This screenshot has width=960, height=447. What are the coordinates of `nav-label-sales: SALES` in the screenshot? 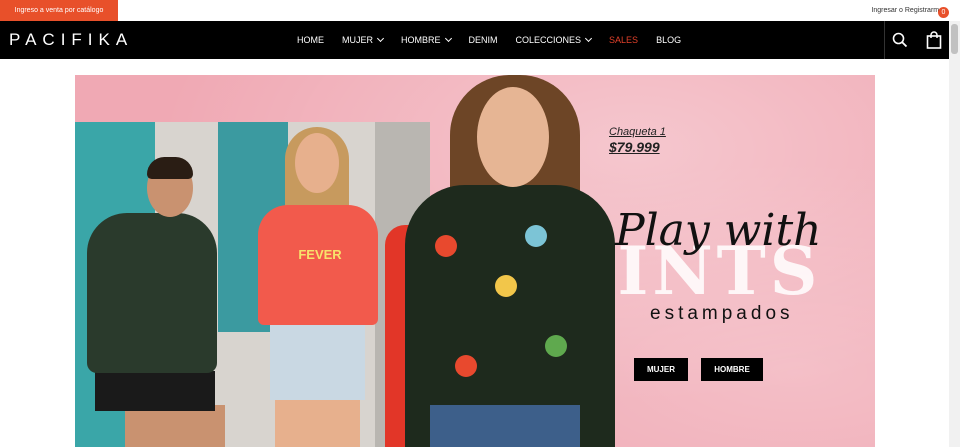 It's located at (624, 40).